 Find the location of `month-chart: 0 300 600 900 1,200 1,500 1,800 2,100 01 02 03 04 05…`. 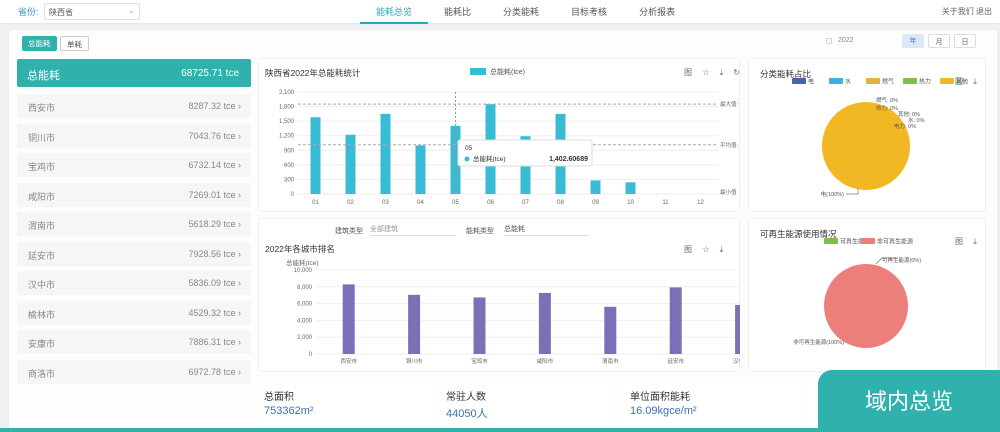

month-chart: 0 300 600 900 1,200 1,500 1,800 2,100 01 02 03 04 05… is located at coordinates (509, 148).